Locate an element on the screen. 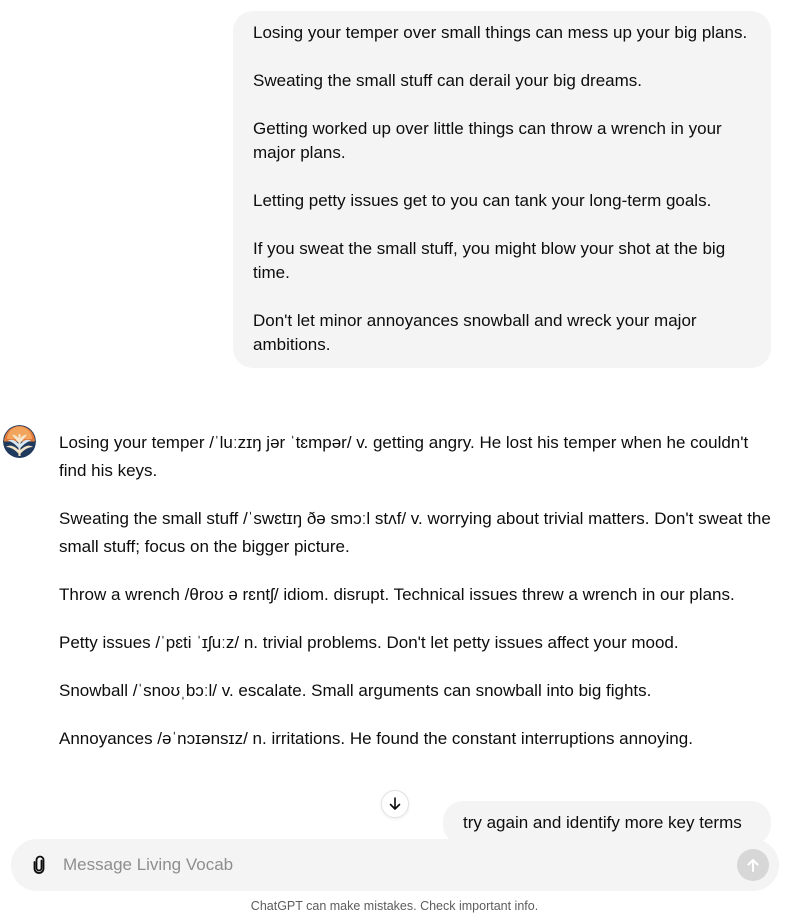 This screenshot has height=918, width=789. send-button is located at coordinates (753, 865).